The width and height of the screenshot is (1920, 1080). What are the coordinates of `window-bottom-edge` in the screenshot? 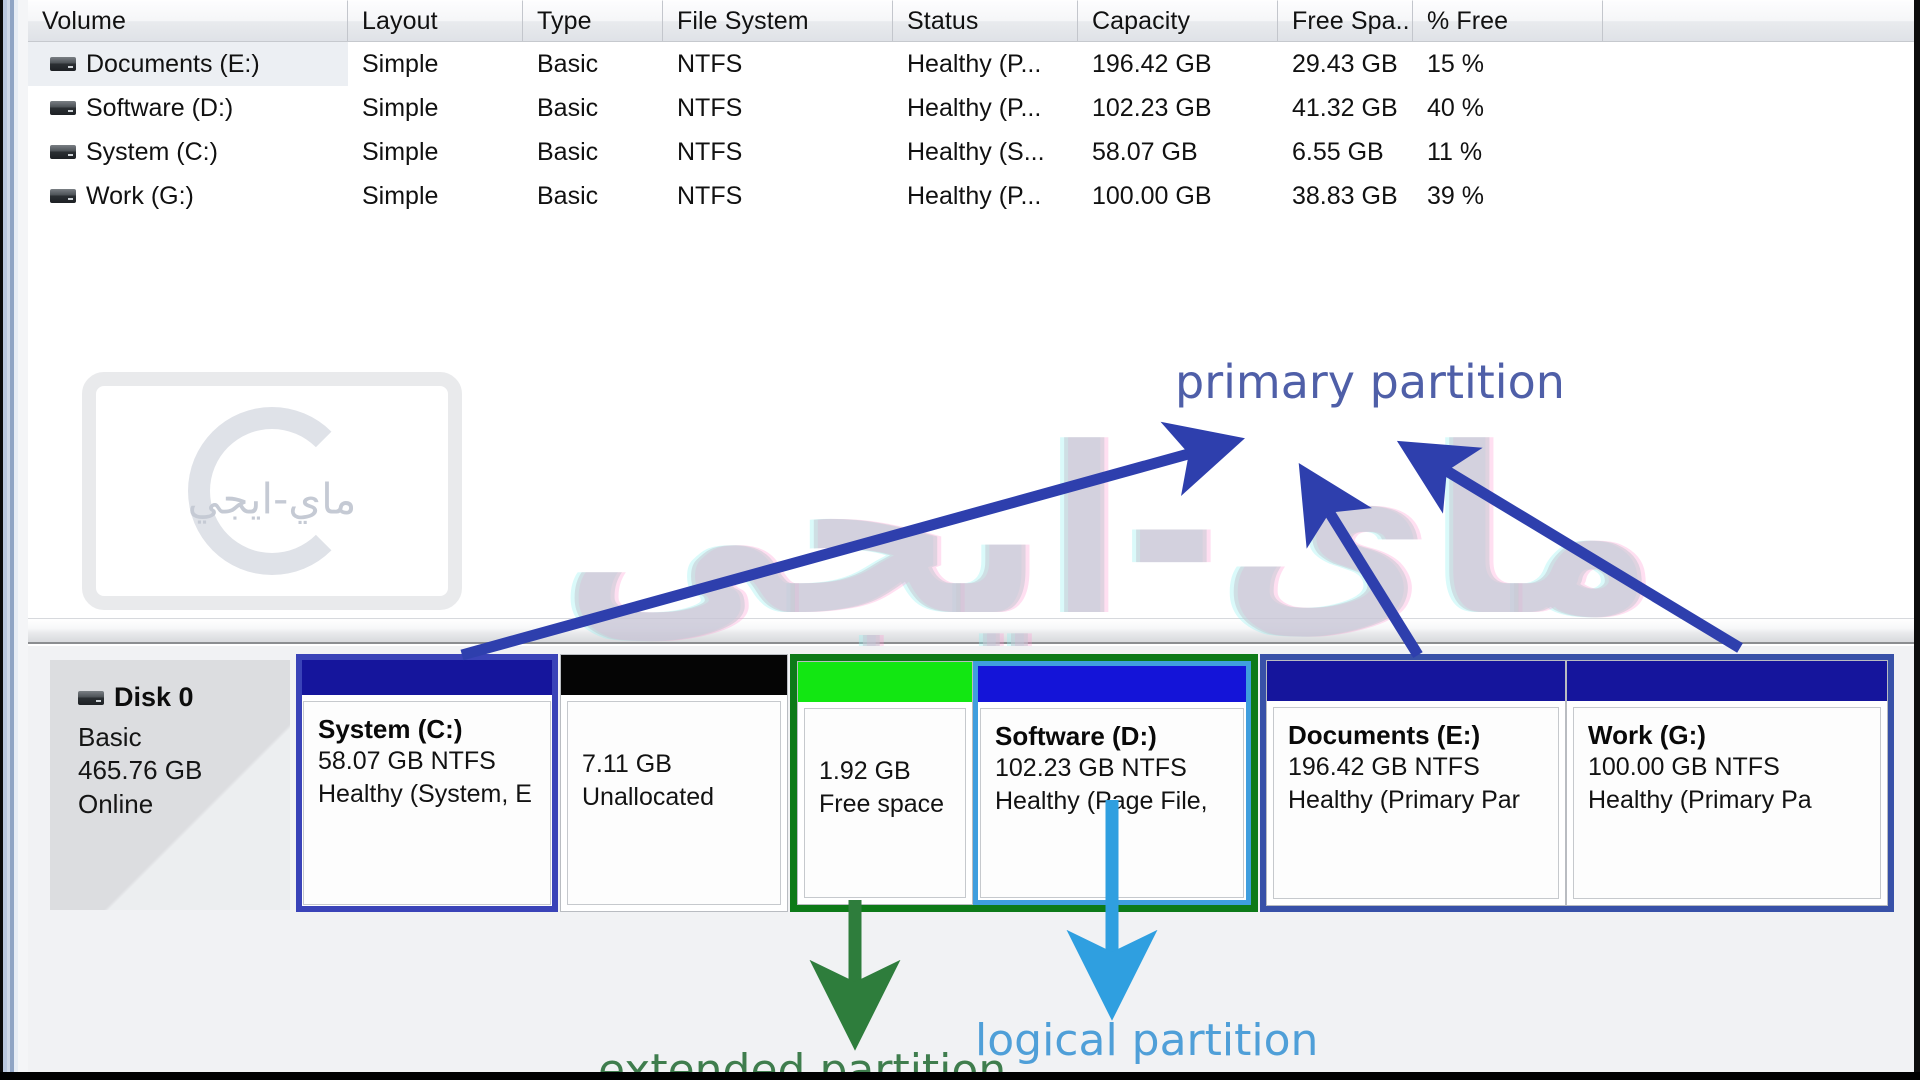 It's located at (960, 1076).